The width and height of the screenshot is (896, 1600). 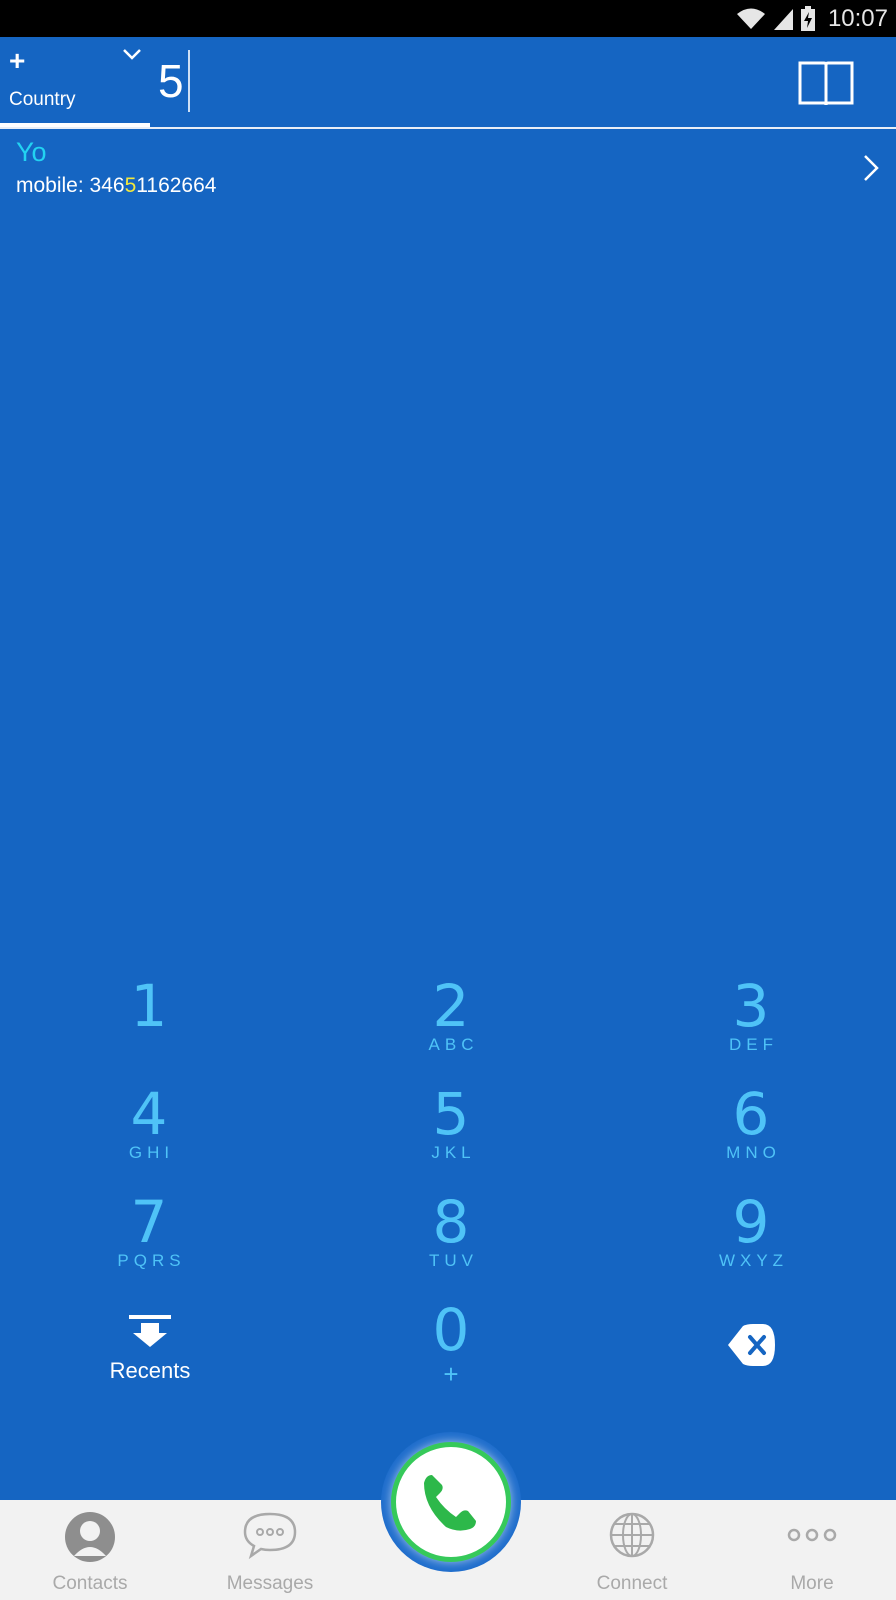 I want to click on dial-number-input: 5, so click(x=174, y=81).